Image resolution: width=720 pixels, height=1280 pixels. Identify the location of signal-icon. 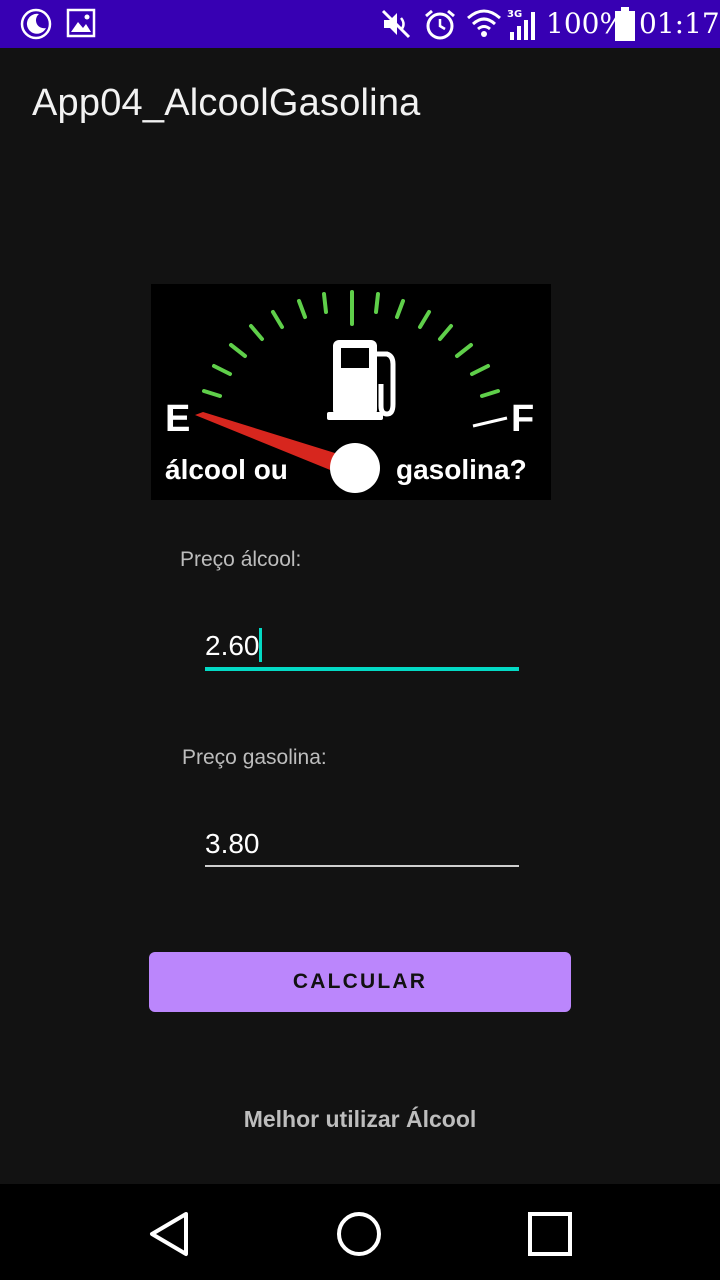
(522, 26).